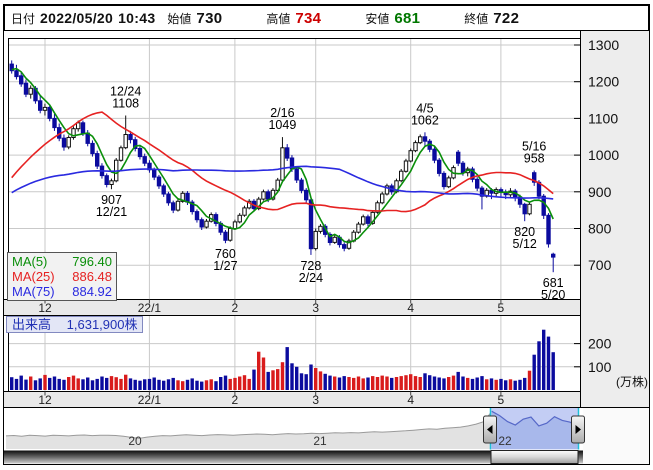  What do you see at coordinates (308, 18) in the screenshot?
I see `high-value: 734` at bounding box center [308, 18].